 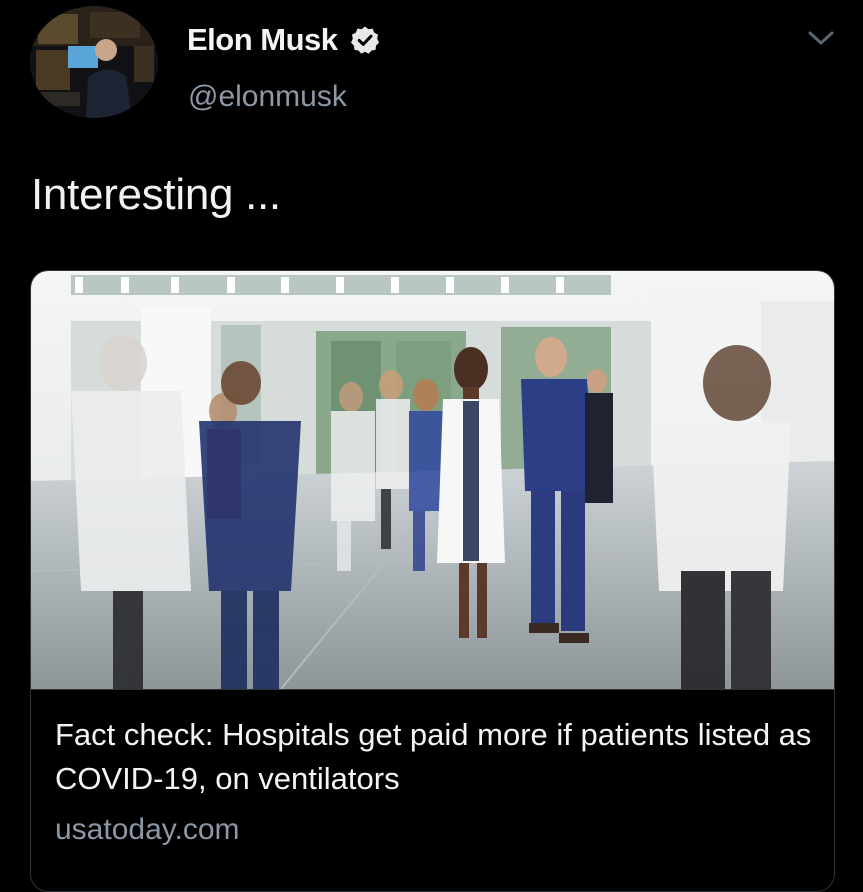 I want to click on card-divider, so click(x=432, y=689).